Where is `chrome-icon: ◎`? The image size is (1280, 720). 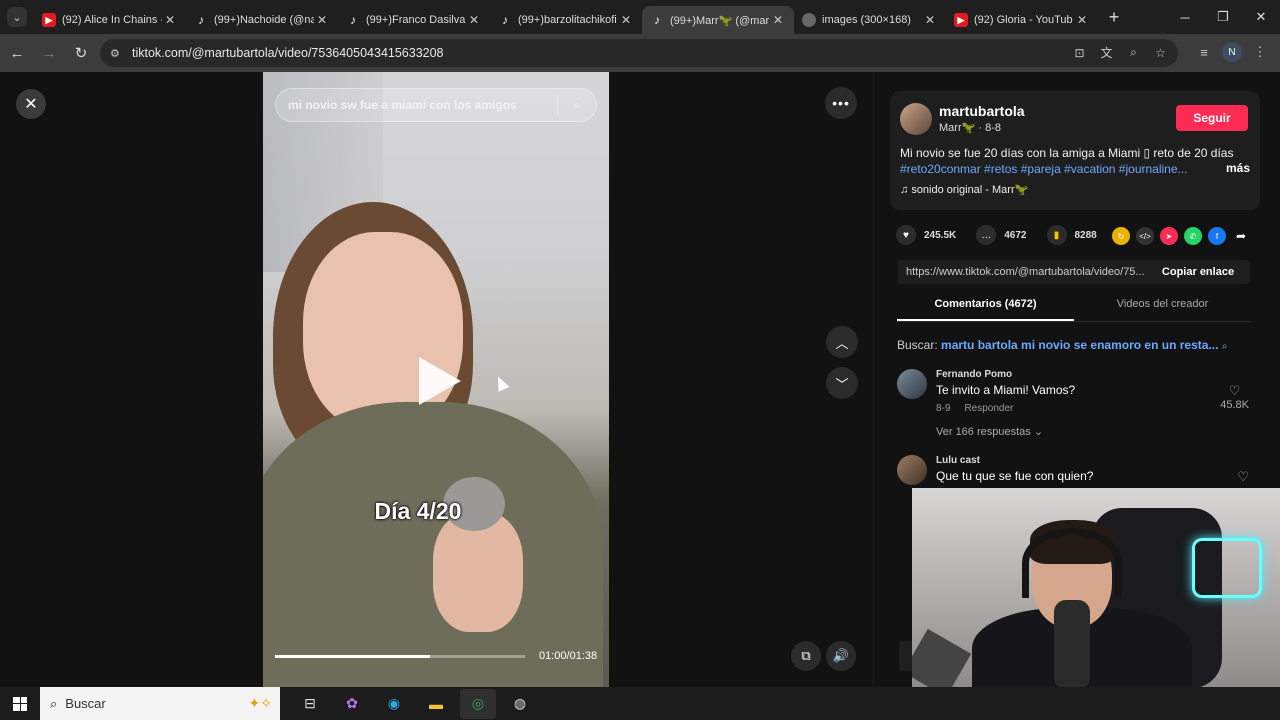 chrome-icon: ◎ is located at coordinates (478, 703).